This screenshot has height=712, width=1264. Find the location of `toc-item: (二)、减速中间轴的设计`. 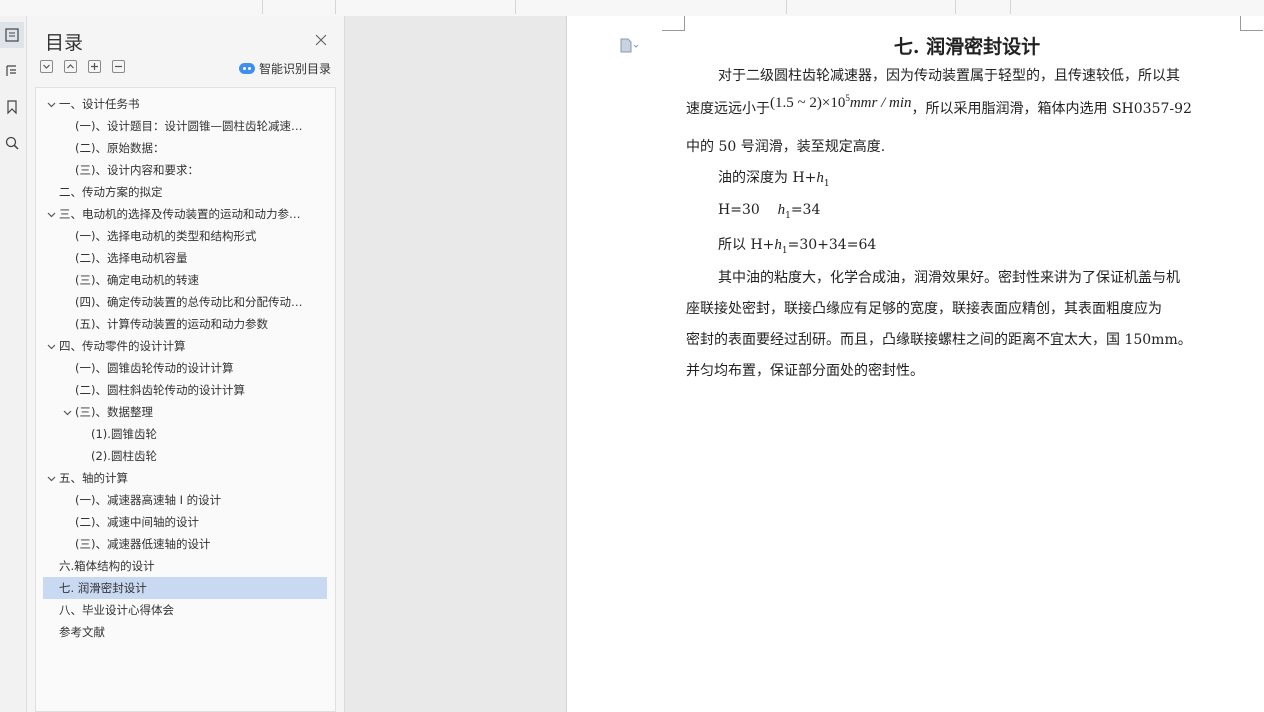

toc-item: (二)、减速中间轴的设计 is located at coordinates (185, 522).